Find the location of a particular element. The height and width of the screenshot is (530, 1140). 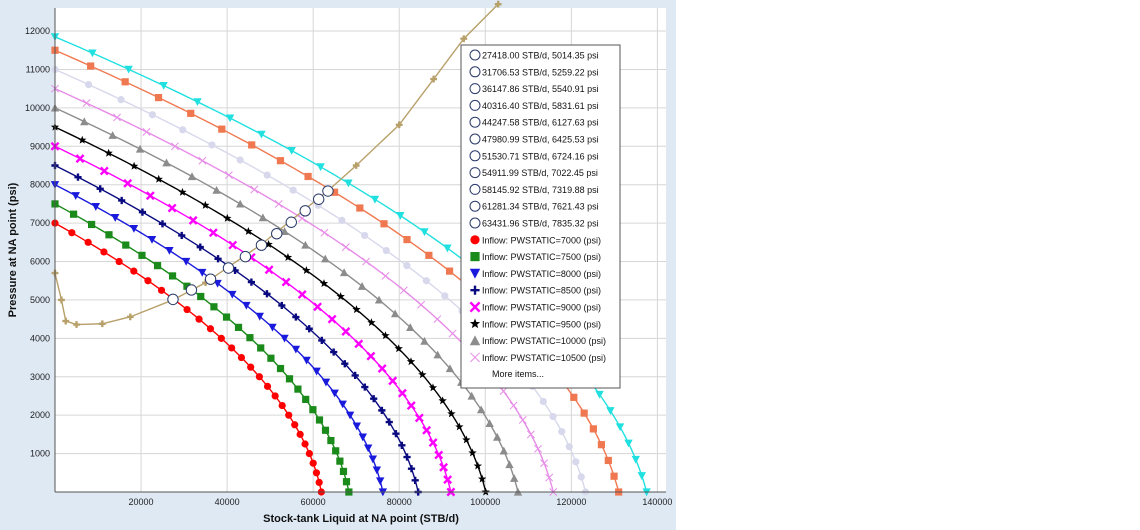

y-tick-label: 7000 is located at coordinates (40, 223).